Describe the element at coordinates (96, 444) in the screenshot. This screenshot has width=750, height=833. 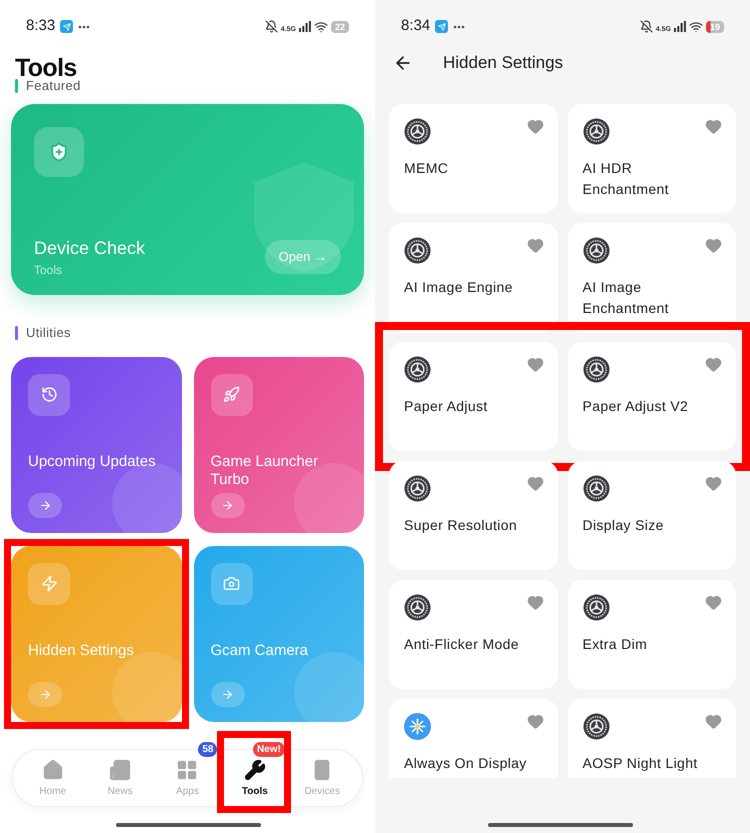
I see `tool-card: Upcoming Updates` at that location.